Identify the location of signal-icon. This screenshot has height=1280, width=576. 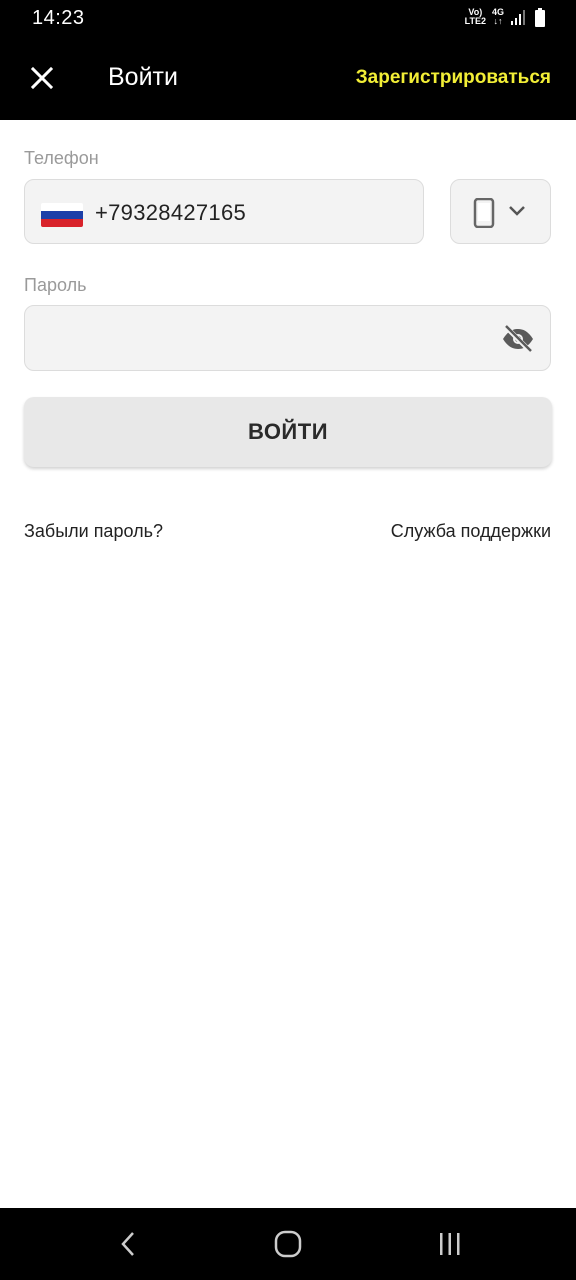
(518, 17).